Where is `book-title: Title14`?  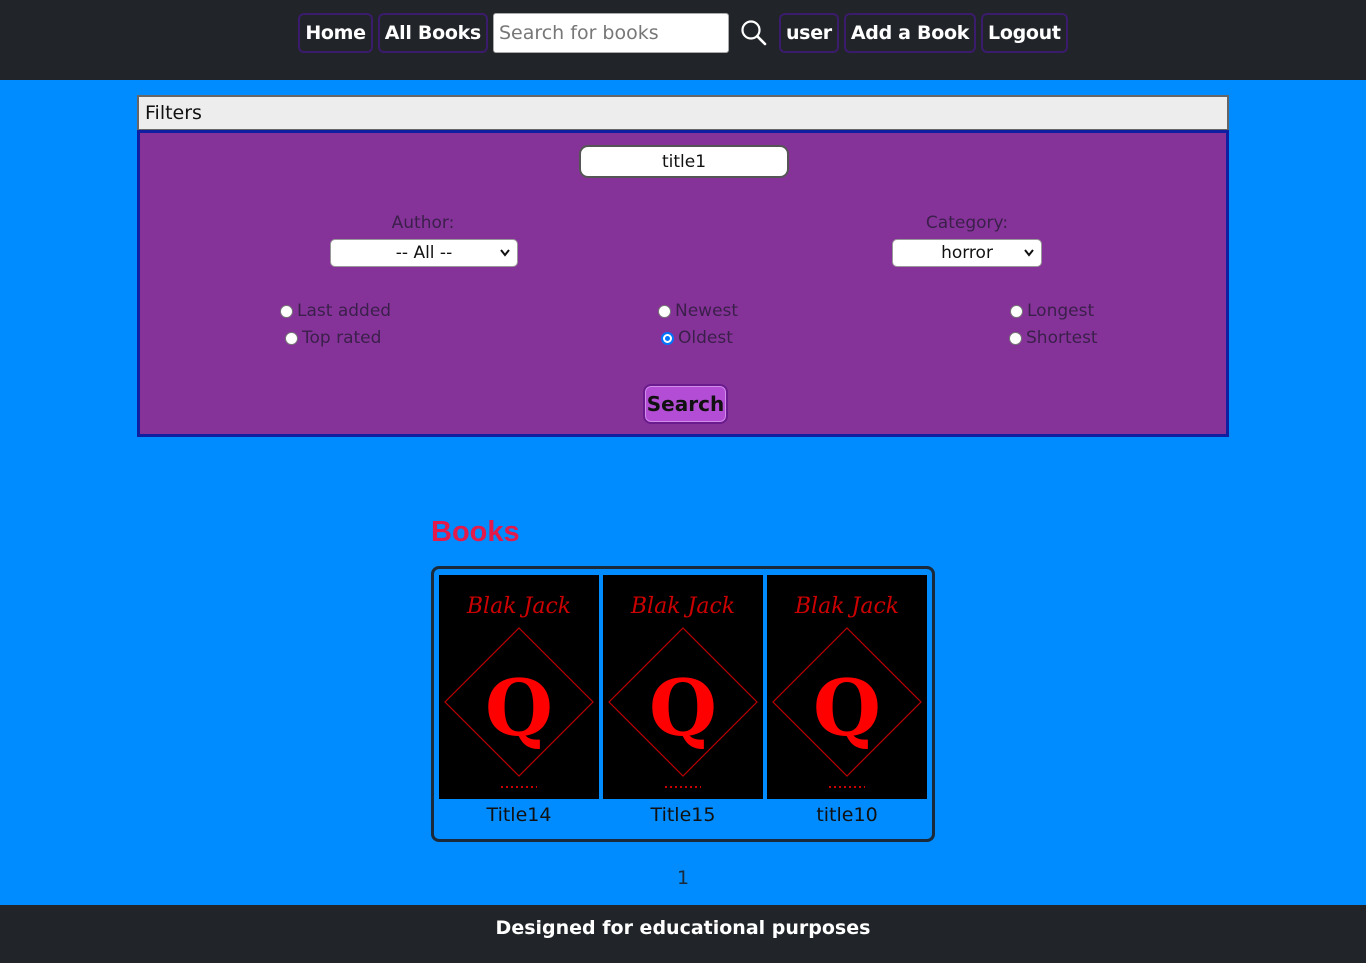 book-title: Title14 is located at coordinates (519, 815).